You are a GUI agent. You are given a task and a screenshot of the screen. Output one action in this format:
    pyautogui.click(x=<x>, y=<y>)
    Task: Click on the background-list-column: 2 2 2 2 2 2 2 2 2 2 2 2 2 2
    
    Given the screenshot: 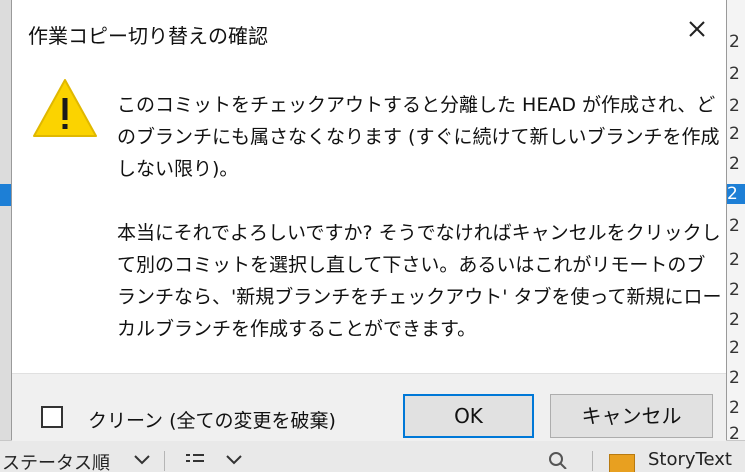 What is the action you would take?
    pyautogui.click(x=736, y=235)
    